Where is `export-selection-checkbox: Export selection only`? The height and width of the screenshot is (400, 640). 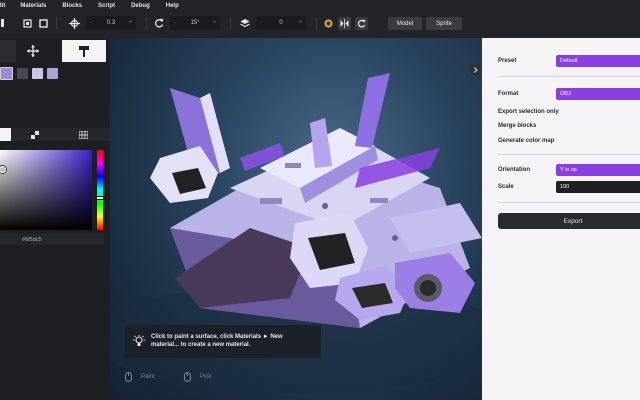 export-selection-checkbox: Export selection only is located at coordinates (528, 112).